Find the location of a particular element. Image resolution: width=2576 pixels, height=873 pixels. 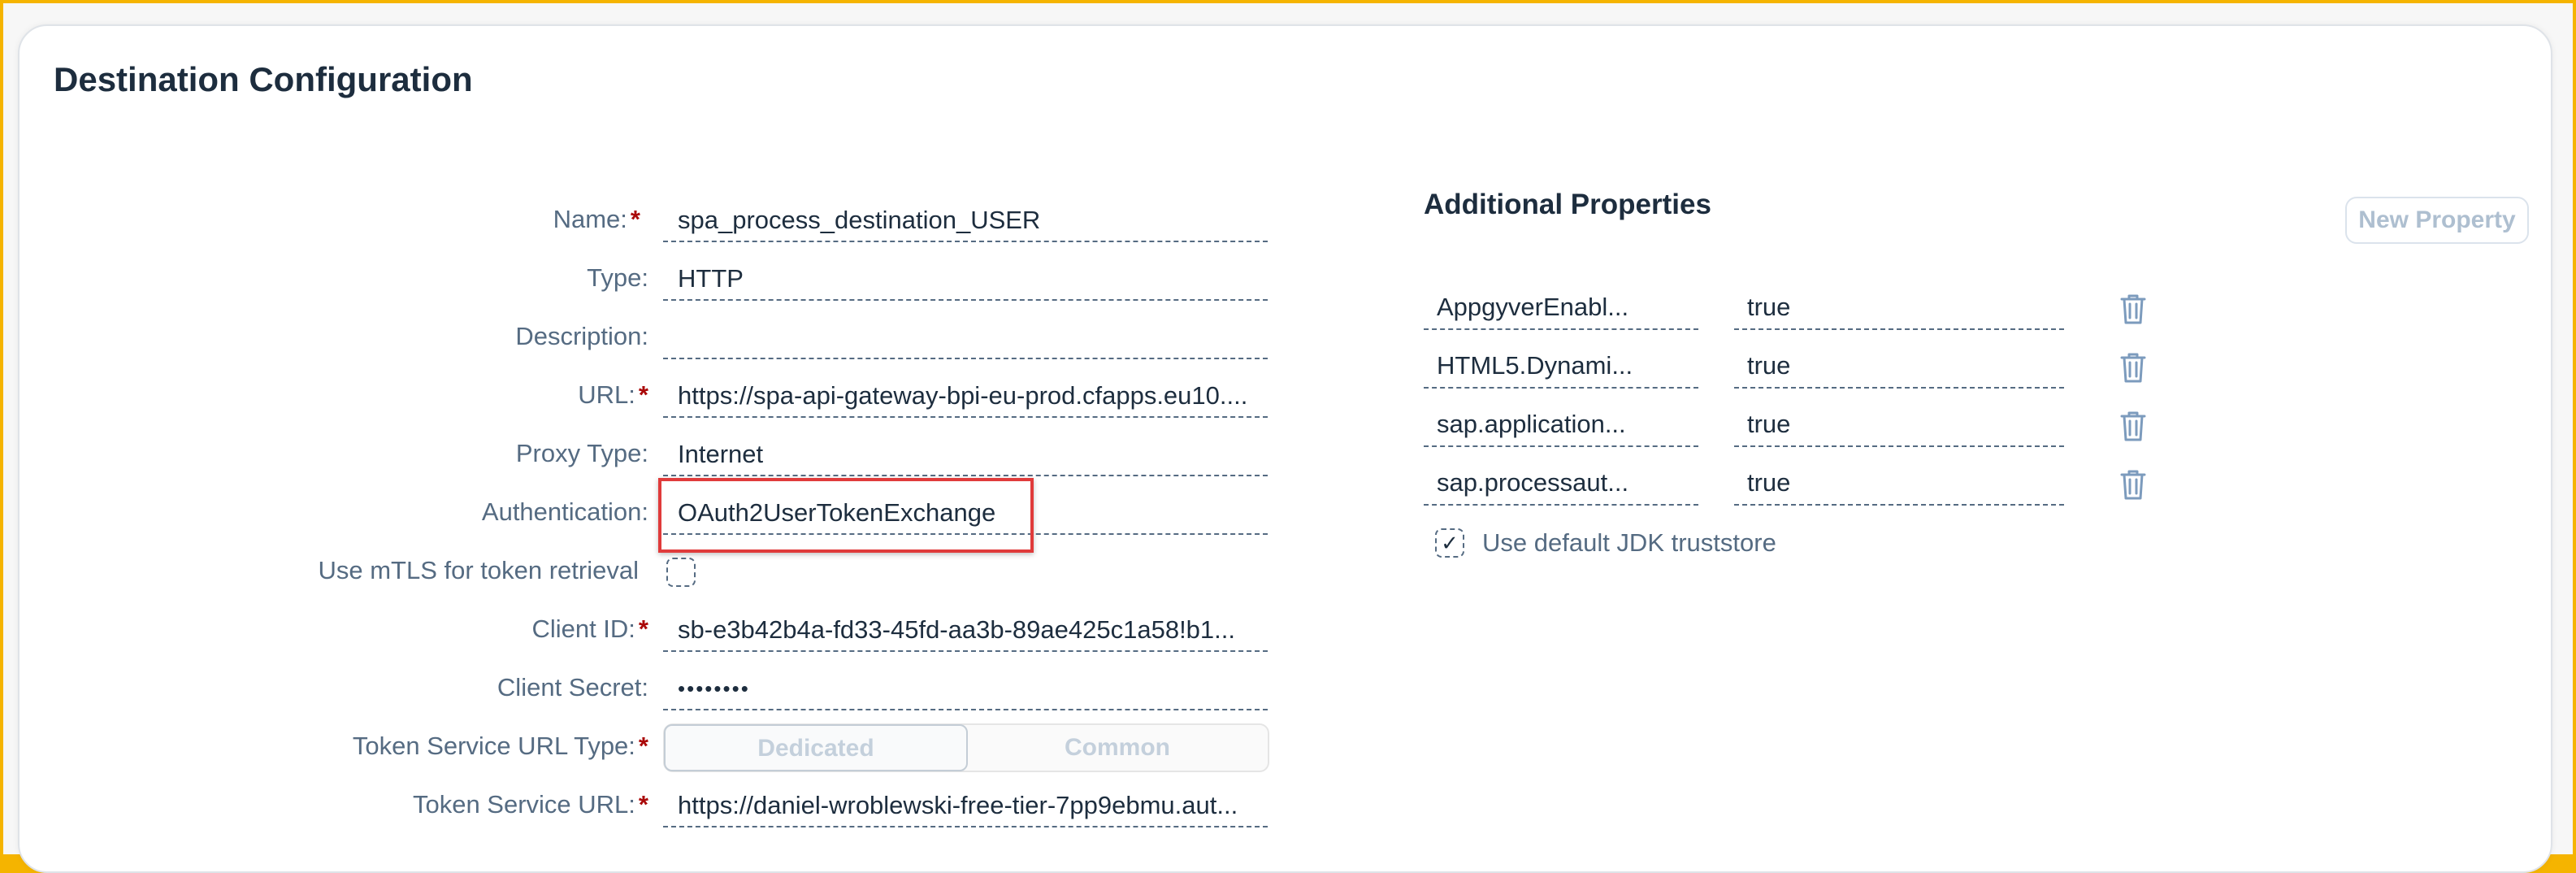

token-service-url-label: Token Service URL: * is located at coordinates (530, 805).